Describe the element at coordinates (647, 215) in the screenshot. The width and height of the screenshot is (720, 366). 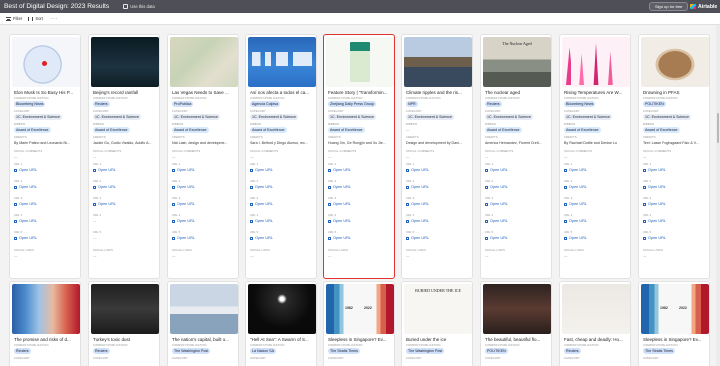
I see `field-label-url-4: URL 4` at that location.